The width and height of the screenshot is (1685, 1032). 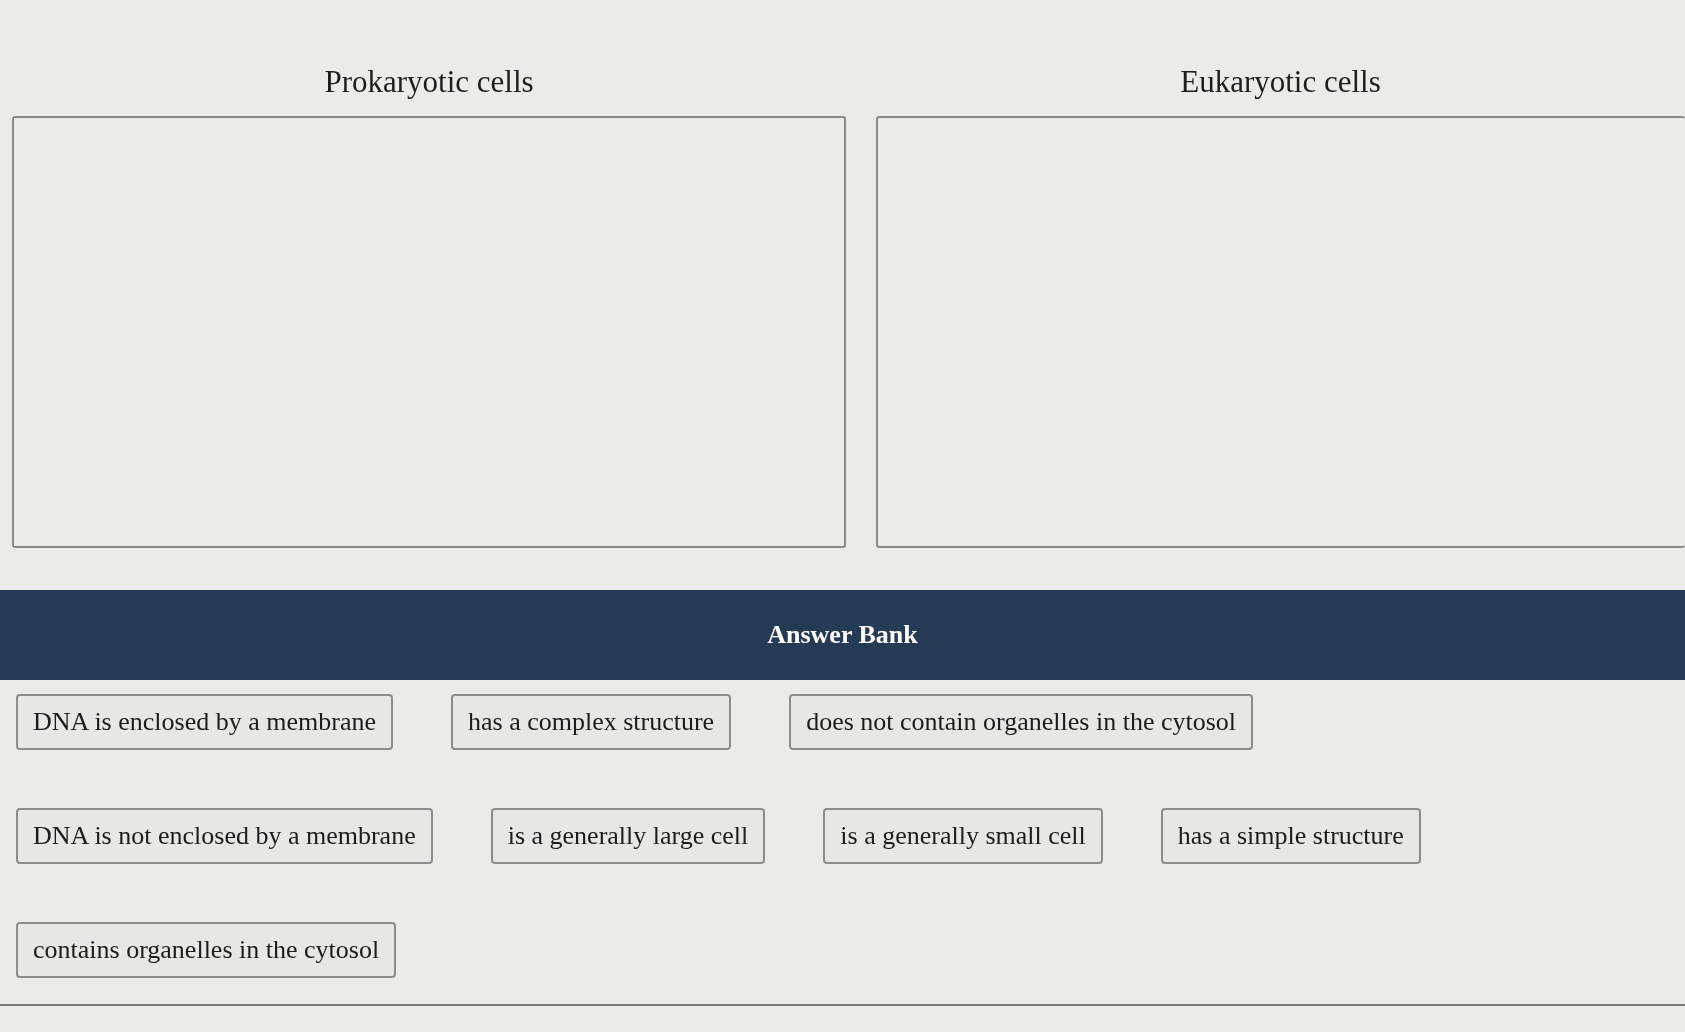 What do you see at coordinates (1290, 836) in the screenshot?
I see `answer-tile: has a simple structure` at bounding box center [1290, 836].